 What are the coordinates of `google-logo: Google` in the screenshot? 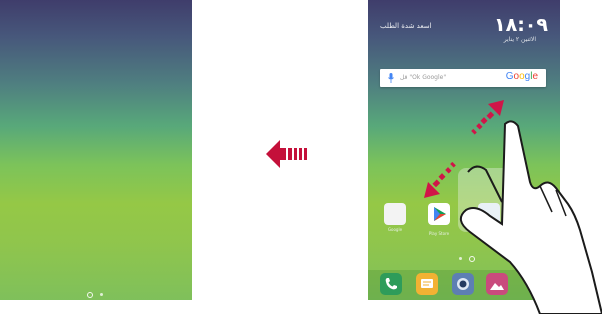 It's located at (521, 76).